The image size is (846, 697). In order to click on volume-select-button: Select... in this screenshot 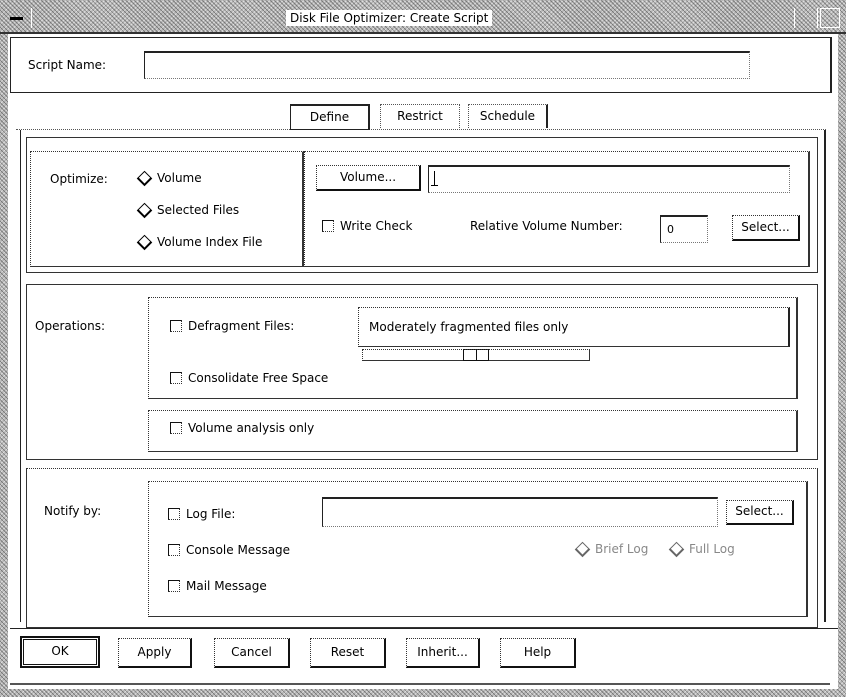, I will do `click(766, 228)`.